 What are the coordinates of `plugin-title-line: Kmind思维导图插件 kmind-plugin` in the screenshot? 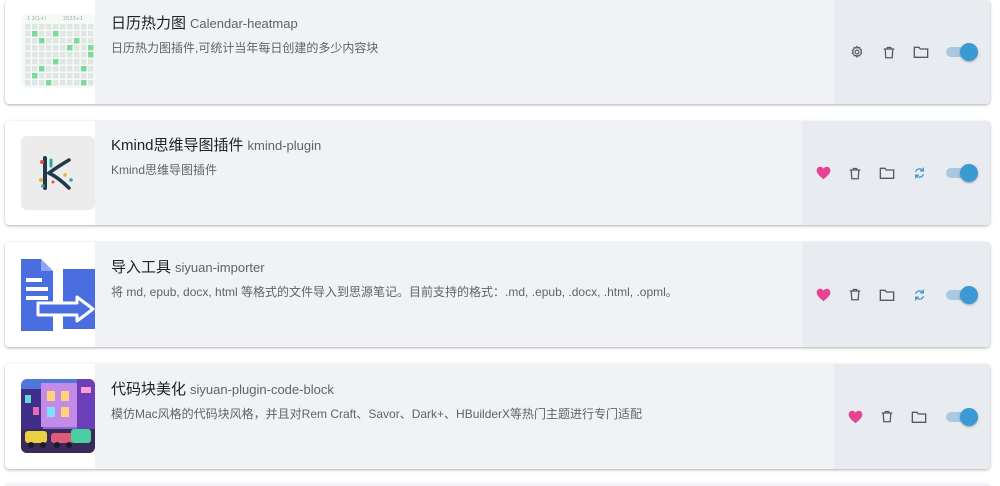 It's located at (465, 146).